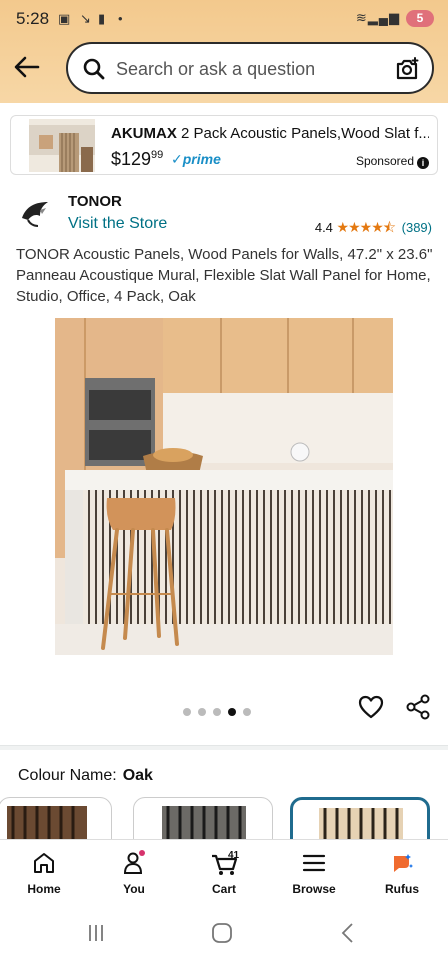 This screenshot has width=448, height=960. I want to click on status-bar: 5:28 ▣ ↘ ▮ • ≋▂▄▆ 5, so click(224, 18).